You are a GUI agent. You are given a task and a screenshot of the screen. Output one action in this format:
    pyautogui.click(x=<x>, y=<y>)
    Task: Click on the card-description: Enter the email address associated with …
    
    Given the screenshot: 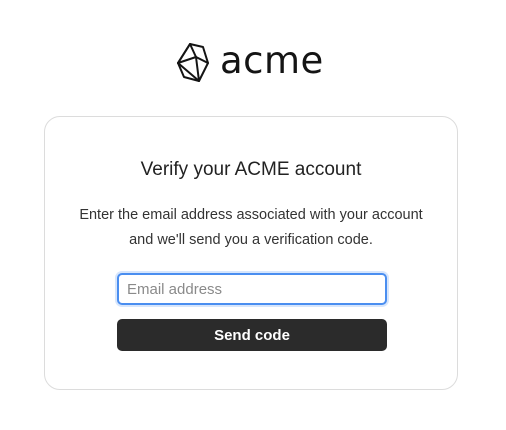 What is the action you would take?
    pyautogui.click(x=251, y=227)
    